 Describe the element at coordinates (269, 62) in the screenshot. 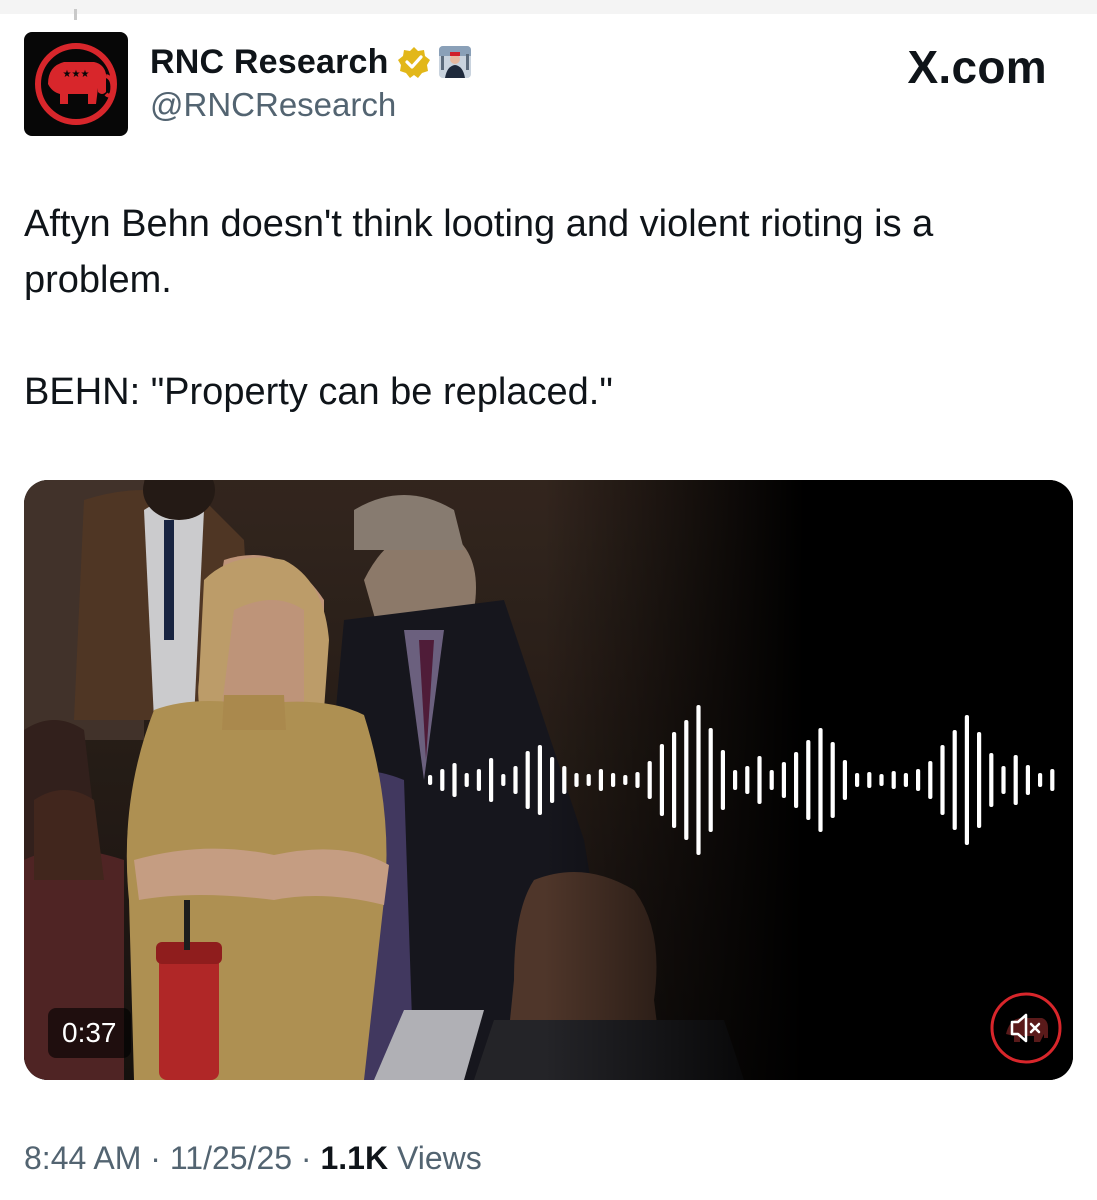

I see `author-display-name: RNC Research` at that location.